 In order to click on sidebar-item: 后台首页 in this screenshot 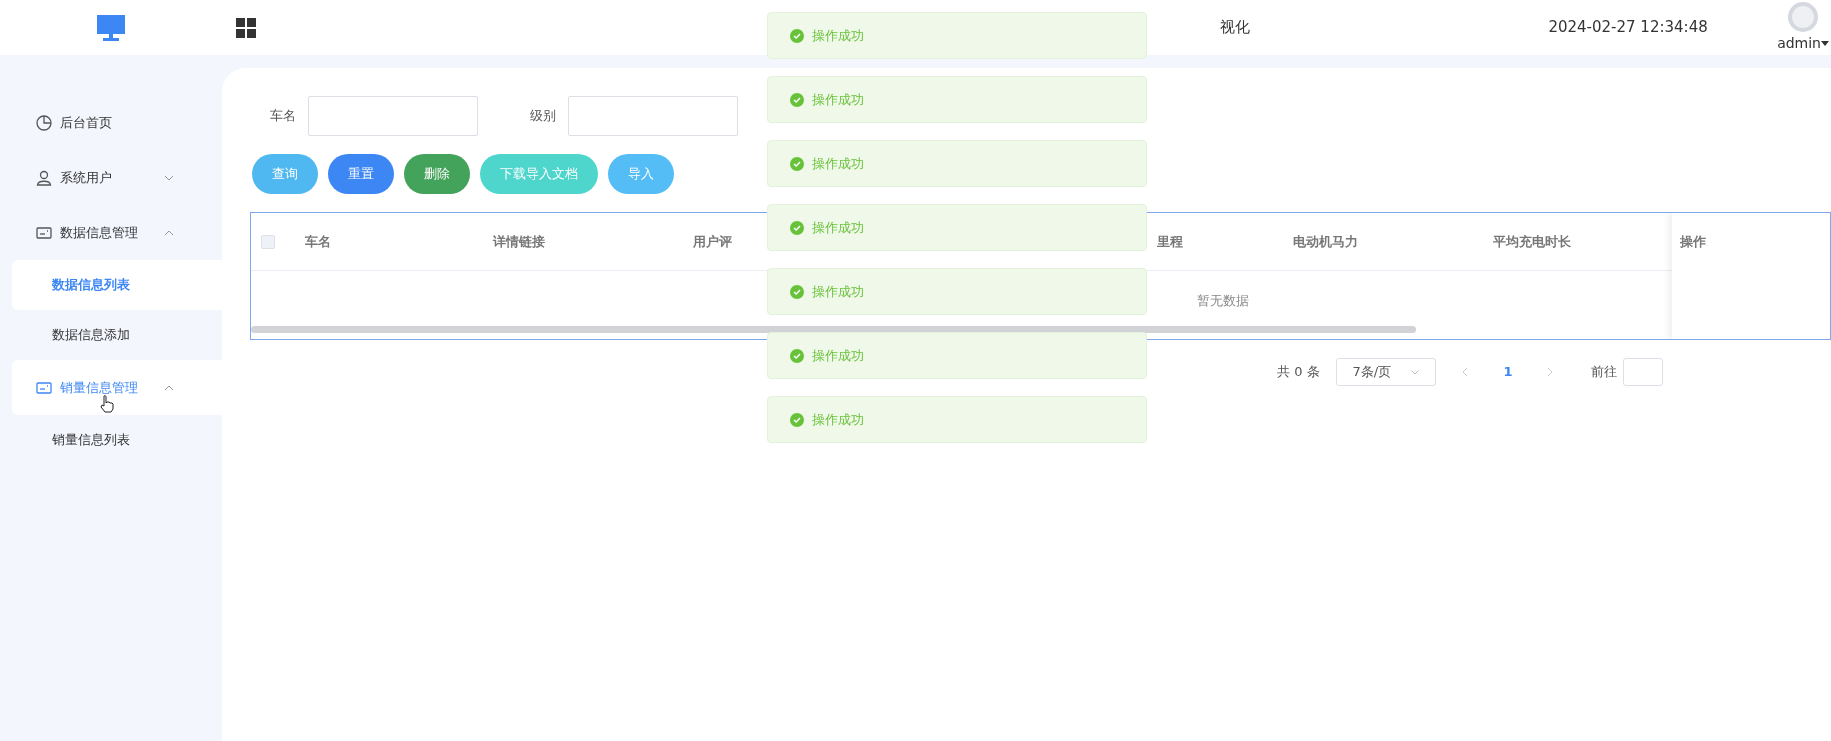, I will do `click(111, 122)`.